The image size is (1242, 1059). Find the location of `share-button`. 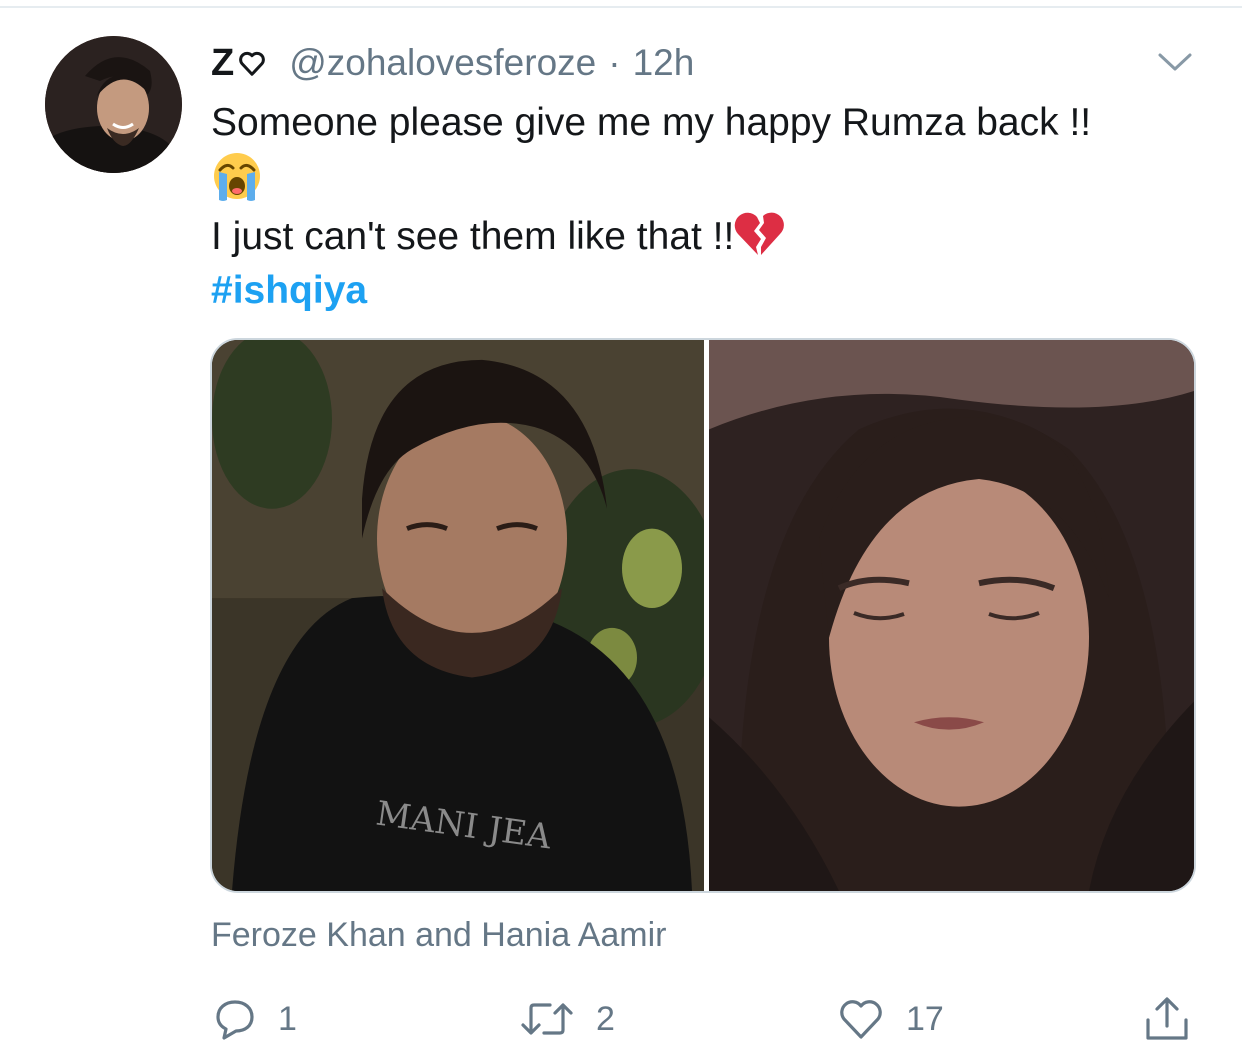

share-button is located at coordinates (1167, 1019).